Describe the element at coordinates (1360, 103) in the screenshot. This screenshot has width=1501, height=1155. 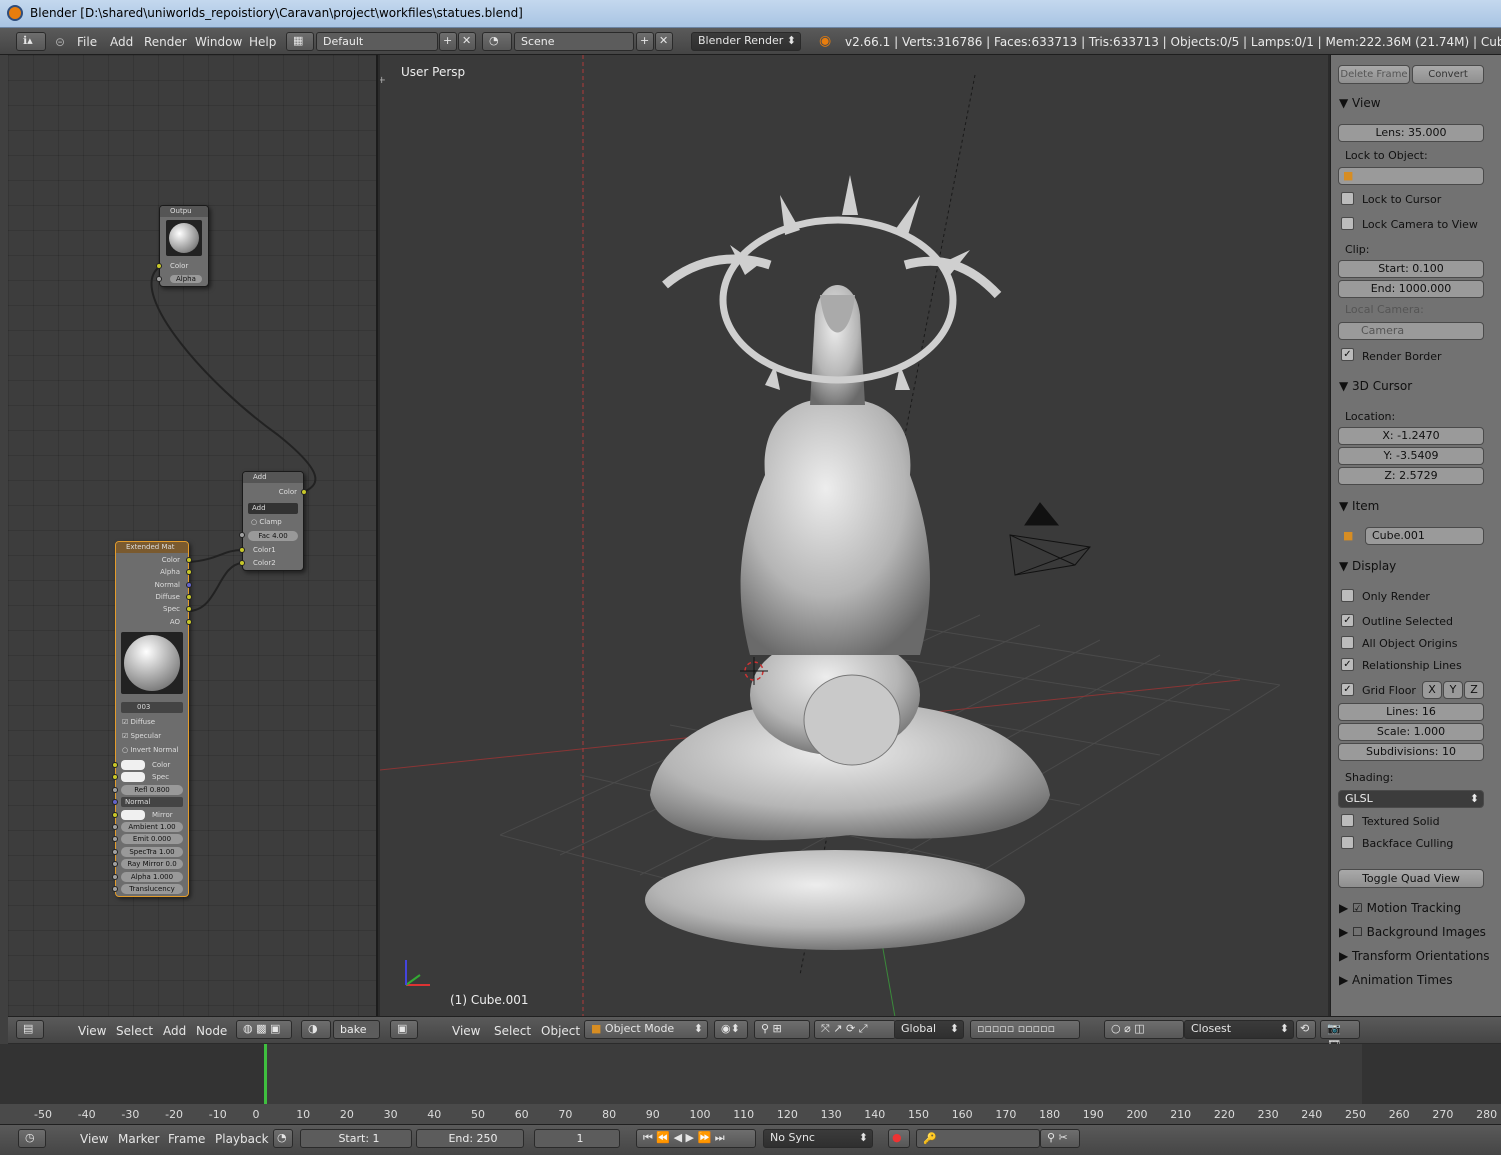
I see `view-panel-header: ▼ View` at that location.